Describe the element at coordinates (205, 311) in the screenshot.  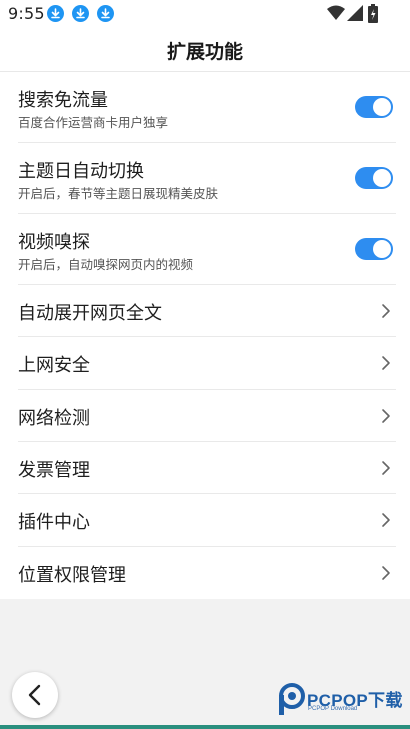
I see `setting-row-auto-expand-page: 自动展开网页全文` at that location.